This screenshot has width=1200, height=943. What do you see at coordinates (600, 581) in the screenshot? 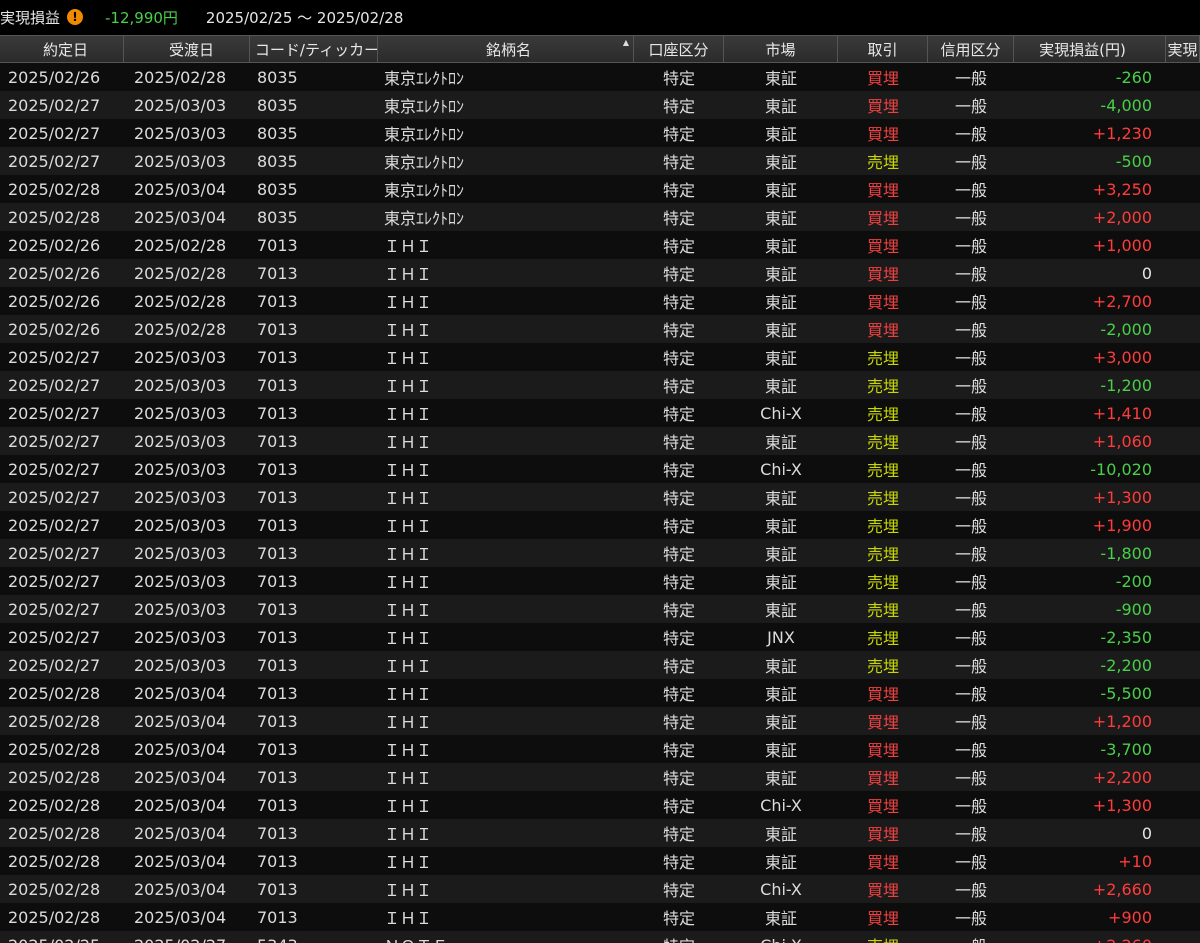
I see `table-row: 2025/02/27 2025/03/03 7013 ＩＨＩ 特定 東証 売埋 一般 -200` at bounding box center [600, 581].